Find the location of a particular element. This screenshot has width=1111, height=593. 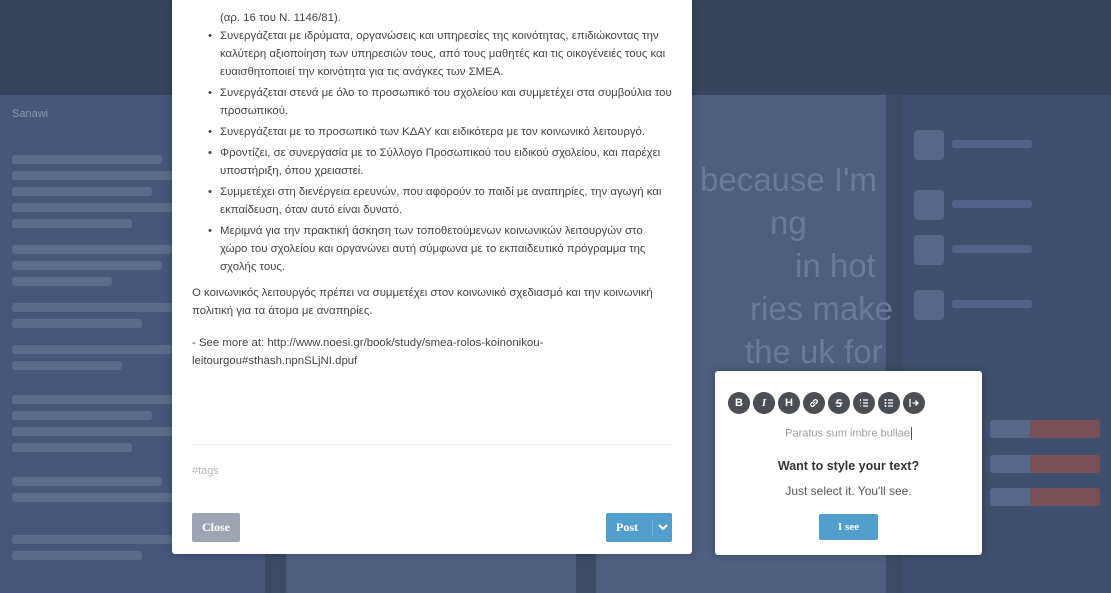

post-text-line: (αρ. 16 του Ν. 1146/81). is located at coordinates (280, 18).